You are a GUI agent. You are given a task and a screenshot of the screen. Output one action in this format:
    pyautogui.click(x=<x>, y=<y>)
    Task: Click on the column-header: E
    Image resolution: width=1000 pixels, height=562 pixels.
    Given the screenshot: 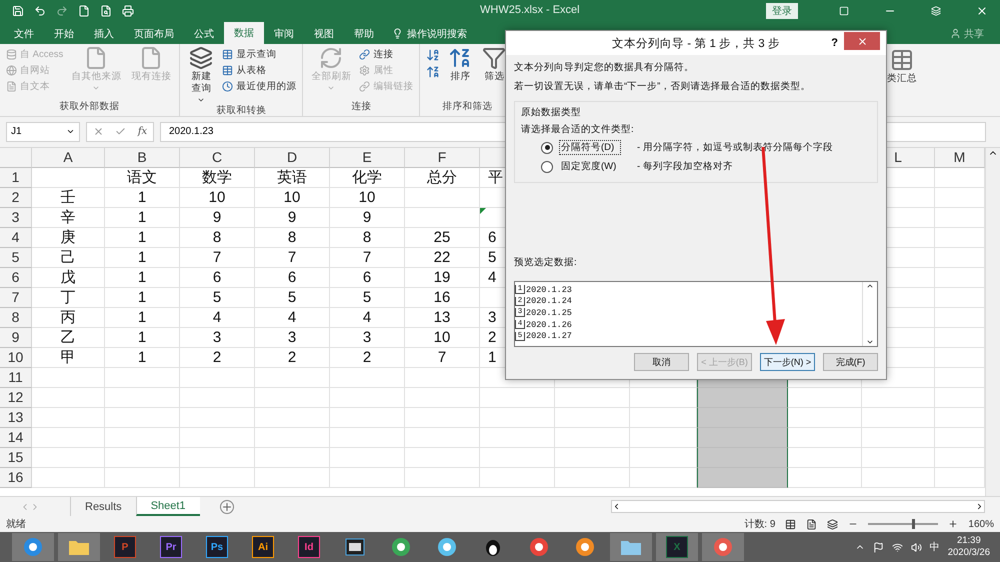 What is the action you would take?
    pyautogui.click(x=367, y=158)
    